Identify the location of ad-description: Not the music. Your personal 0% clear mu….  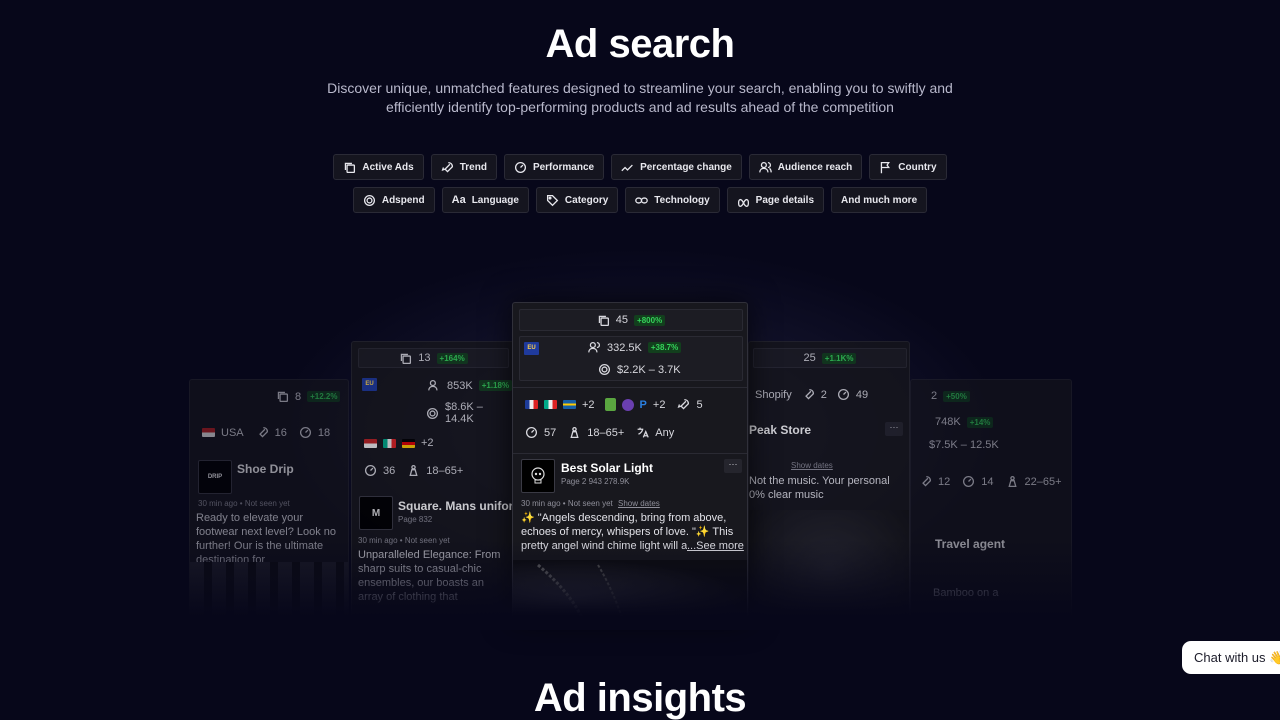
(819, 488).